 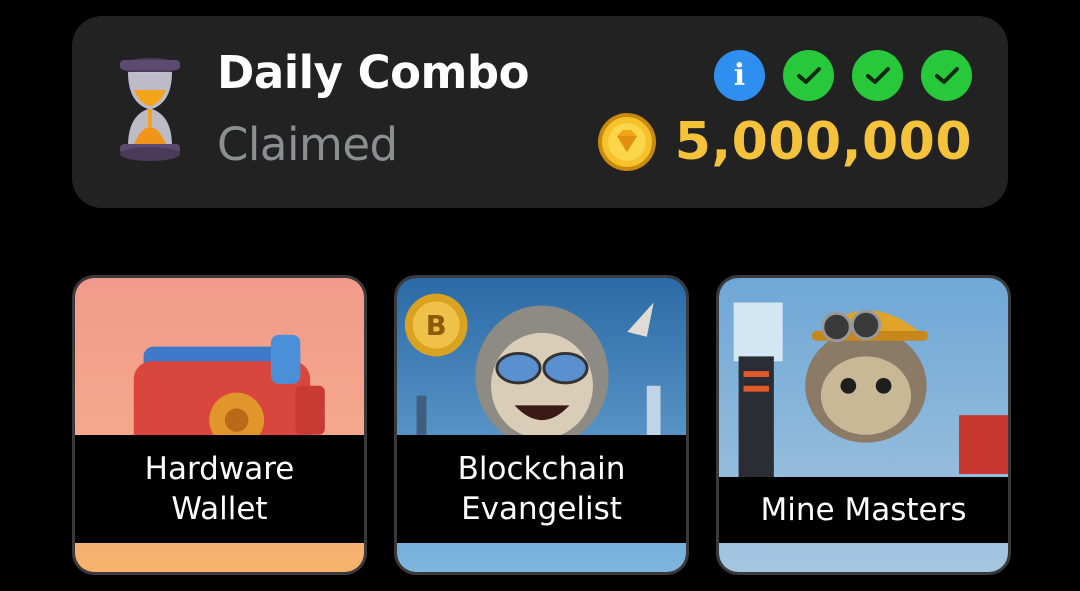 I want to click on daily-combo-title: Daily Combo, so click(x=373, y=72).